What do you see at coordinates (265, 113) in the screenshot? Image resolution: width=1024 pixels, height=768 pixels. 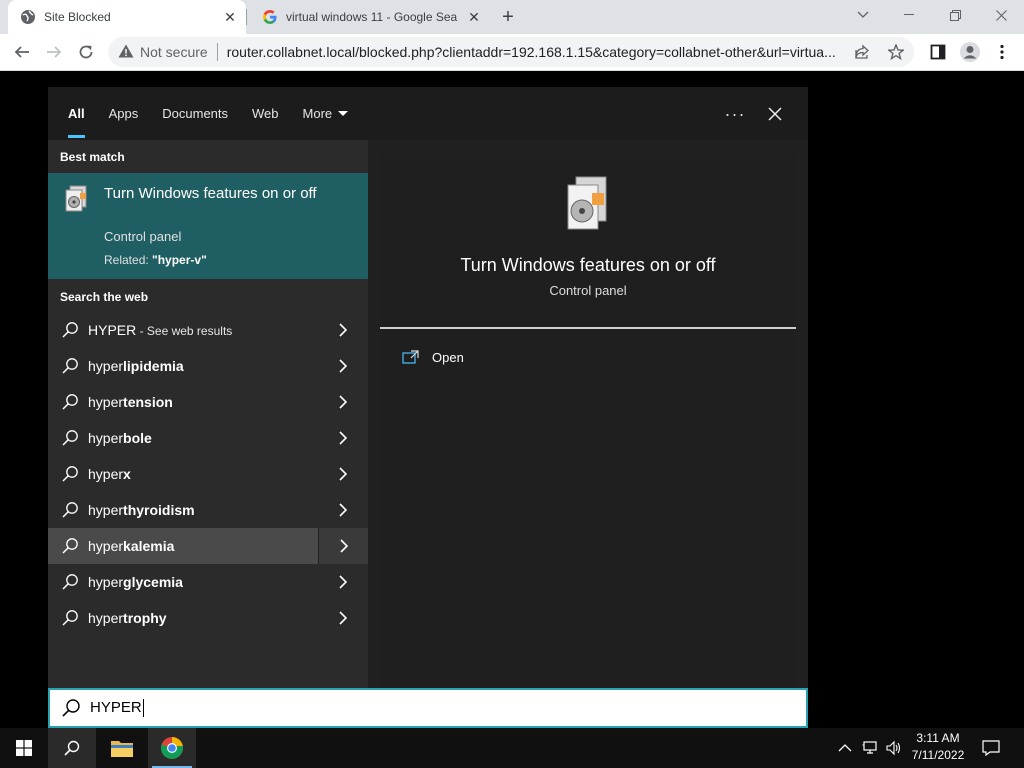 I see `tab-web: Web` at bounding box center [265, 113].